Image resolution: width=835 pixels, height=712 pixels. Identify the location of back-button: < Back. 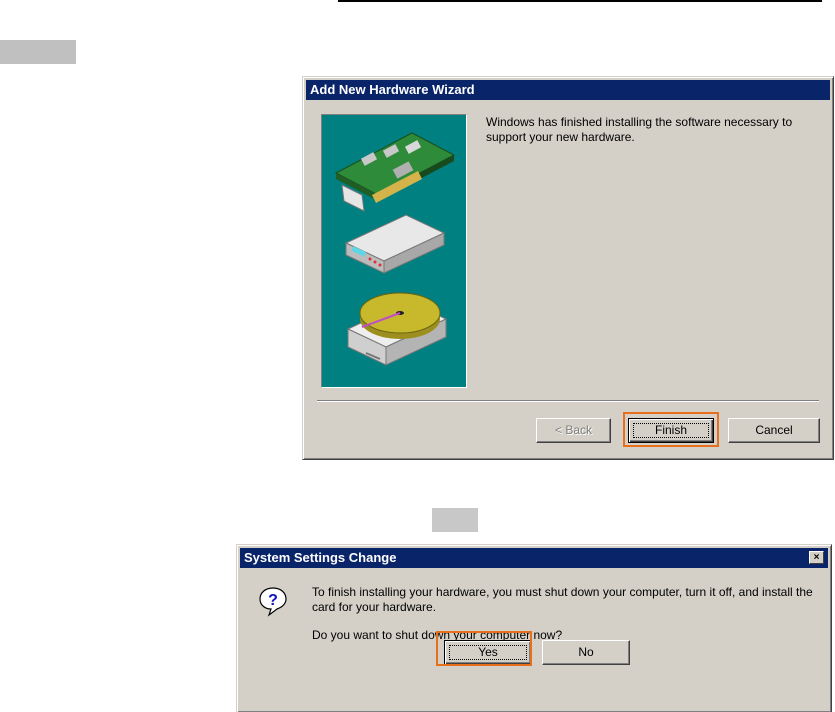
(573, 430).